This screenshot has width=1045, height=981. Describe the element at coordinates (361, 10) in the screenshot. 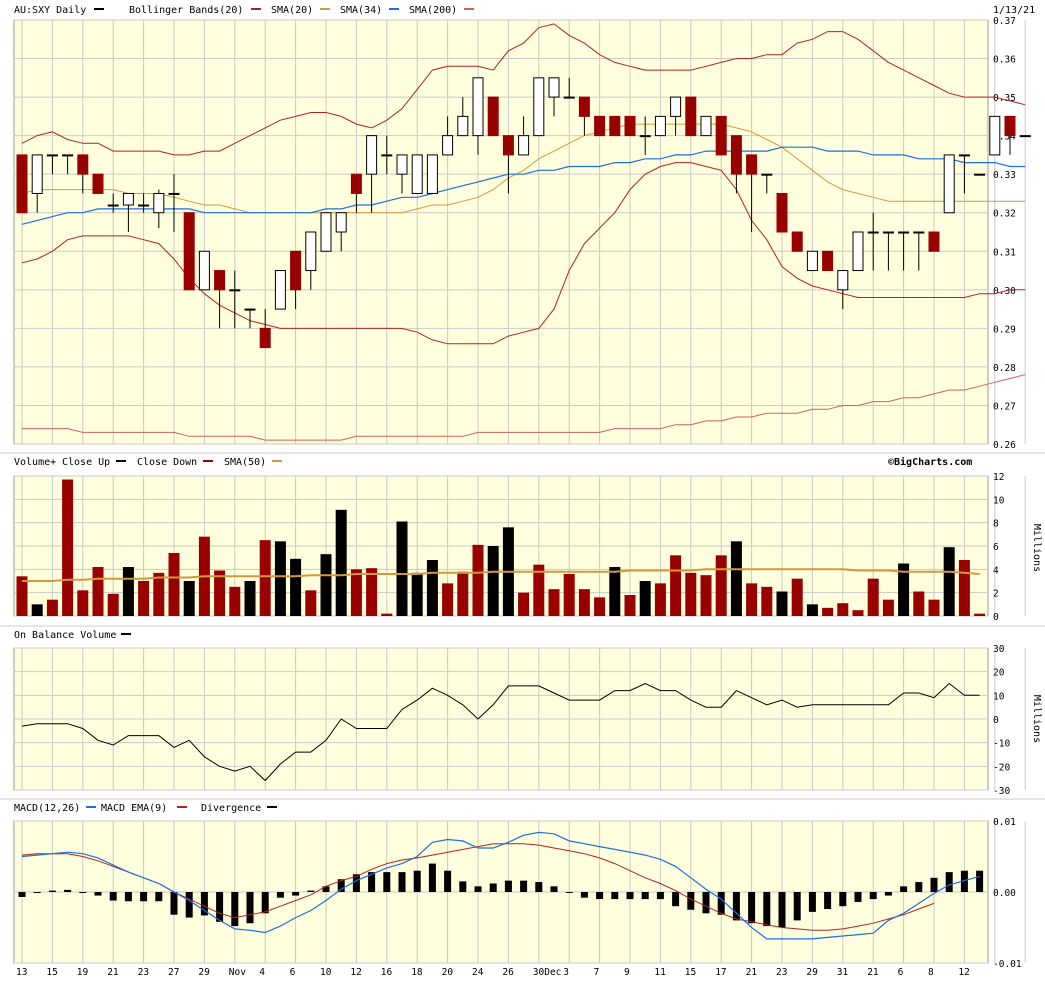

I see `legend-sma34-label: SMA(34)` at that location.